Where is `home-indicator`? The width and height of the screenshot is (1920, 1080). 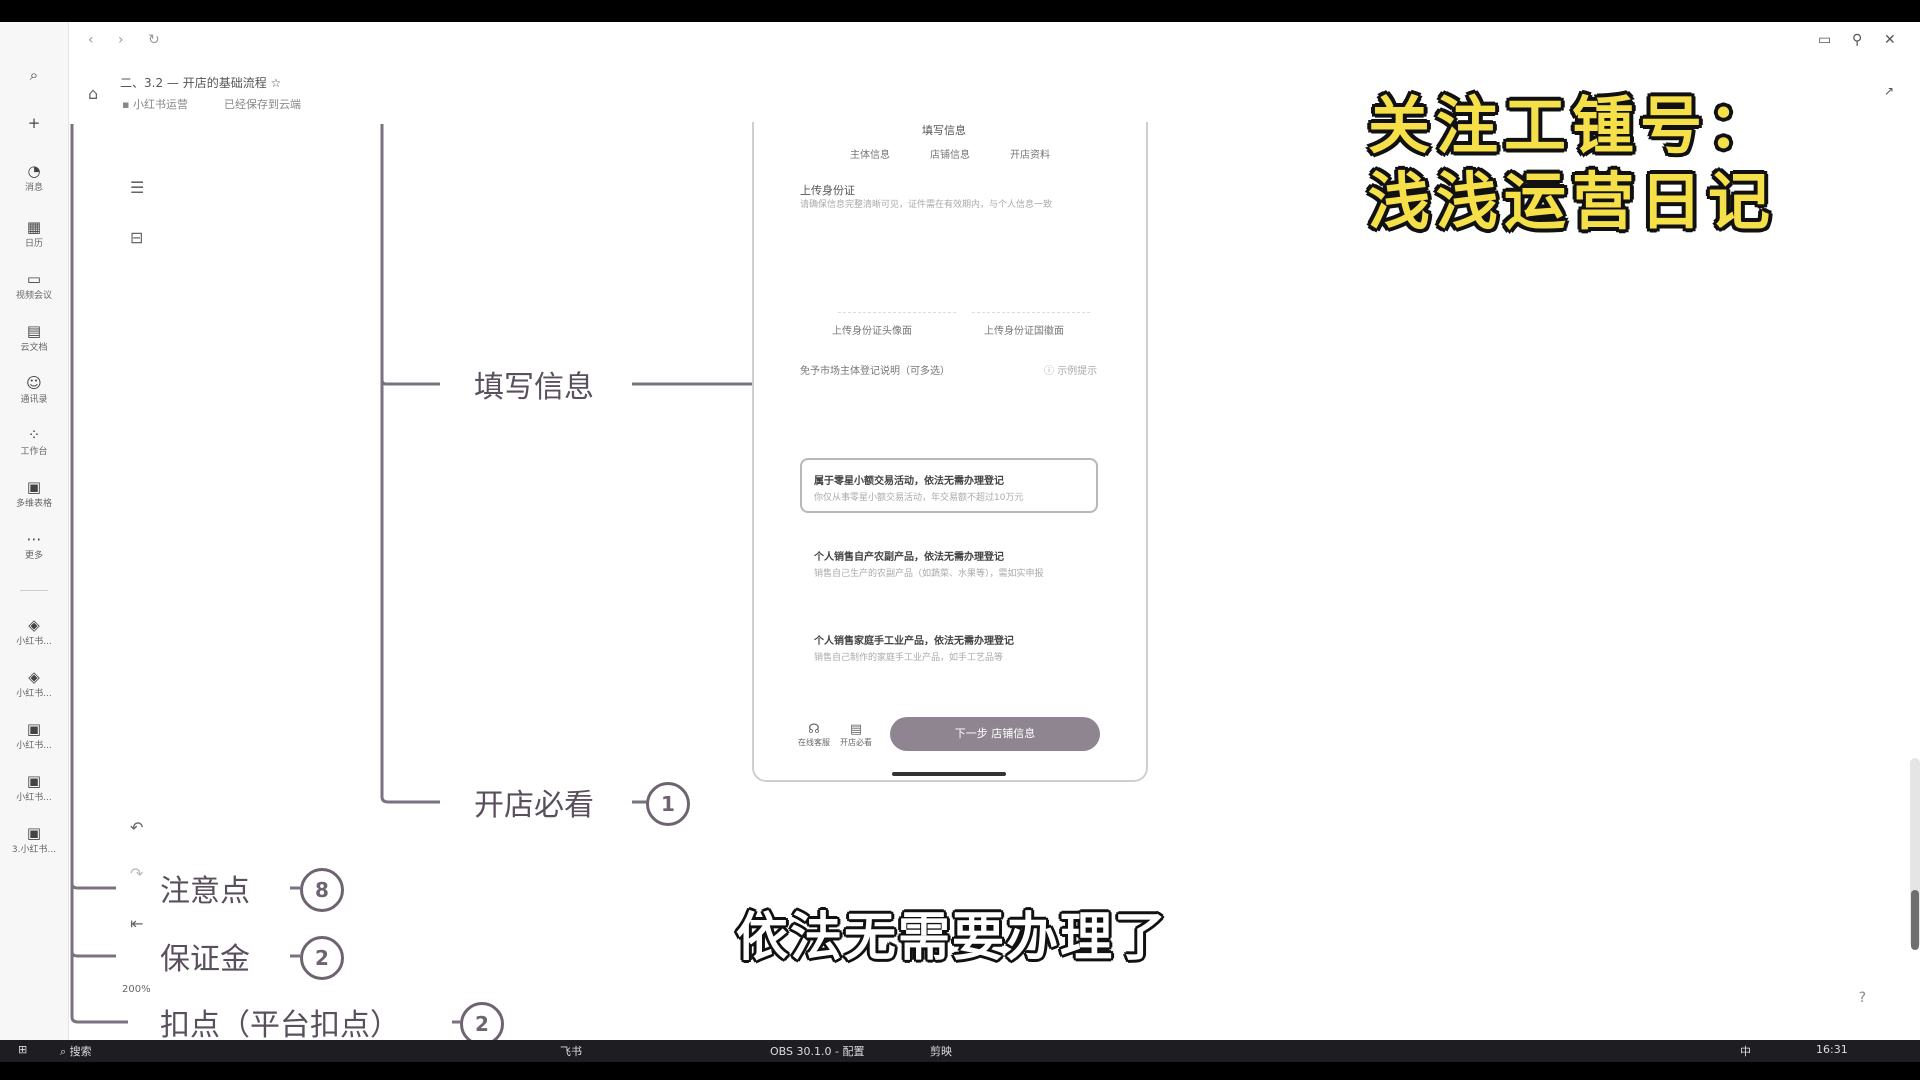
home-indicator is located at coordinates (949, 774).